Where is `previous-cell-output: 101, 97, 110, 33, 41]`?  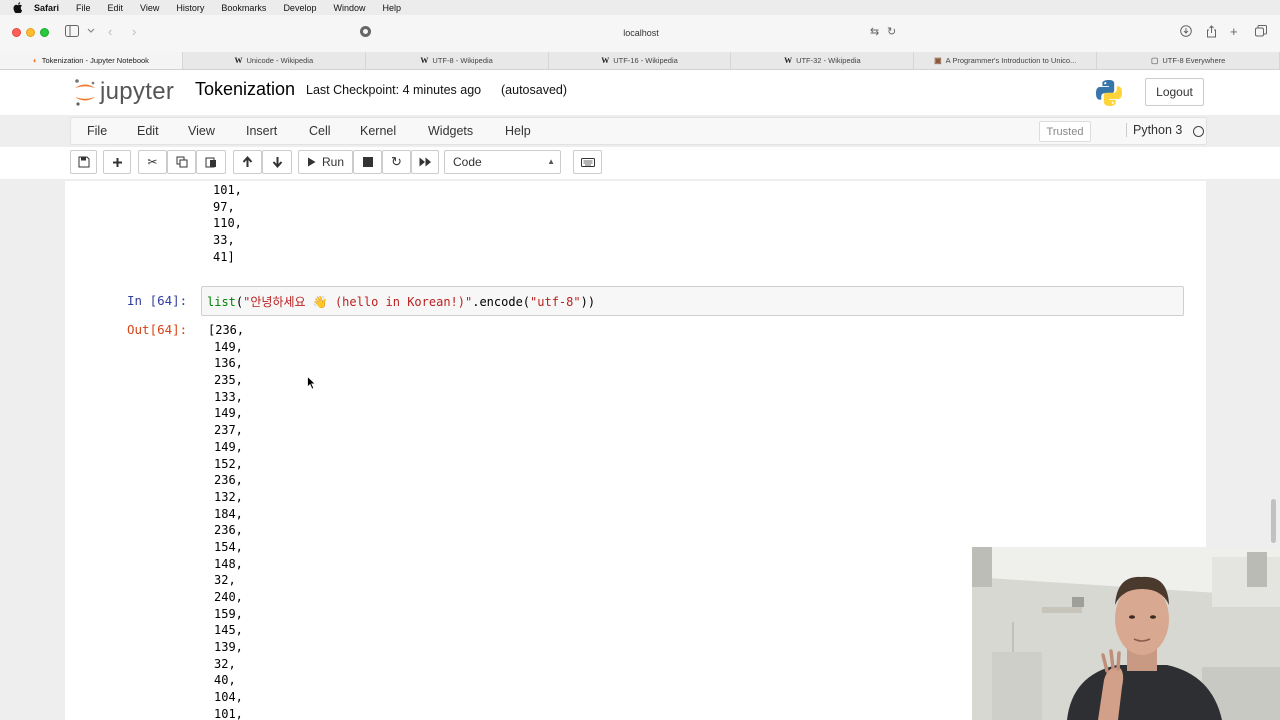 previous-cell-output: 101, 97, 110, 33, 41] is located at coordinates (227, 223).